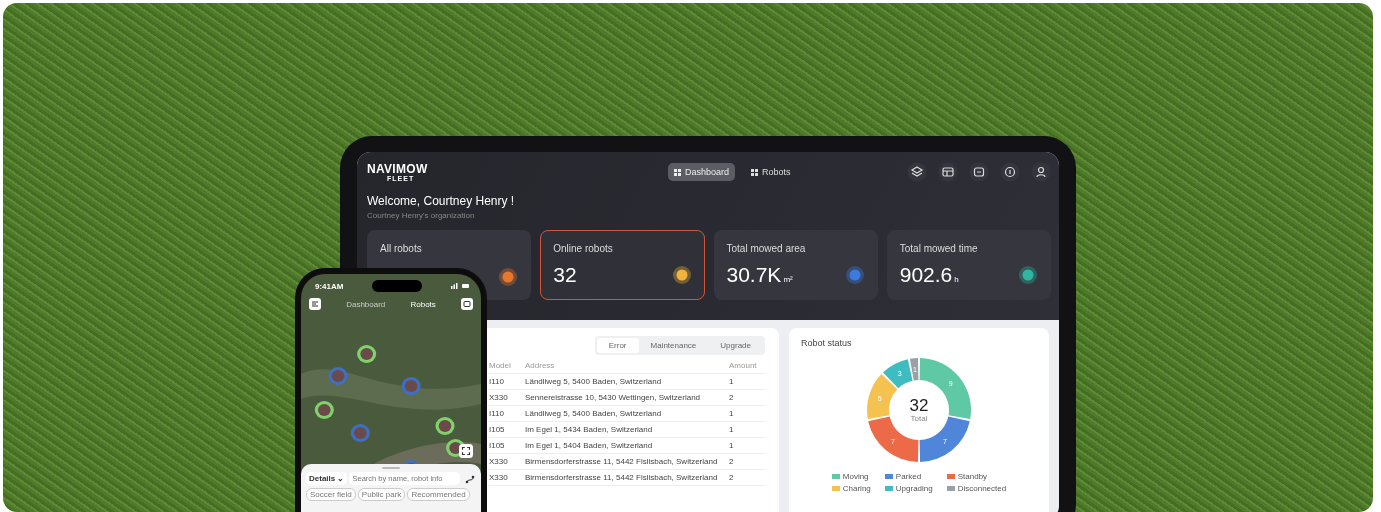 The width and height of the screenshot is (1381, 512). Describe the element at coordinates (948, 172) in the screenshot. I see `window-icon` at that location.